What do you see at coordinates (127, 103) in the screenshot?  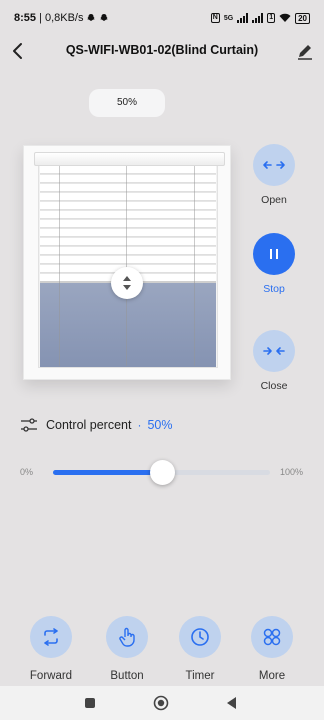 I see `position-pill: 50%` at bounding box center [127, 103].